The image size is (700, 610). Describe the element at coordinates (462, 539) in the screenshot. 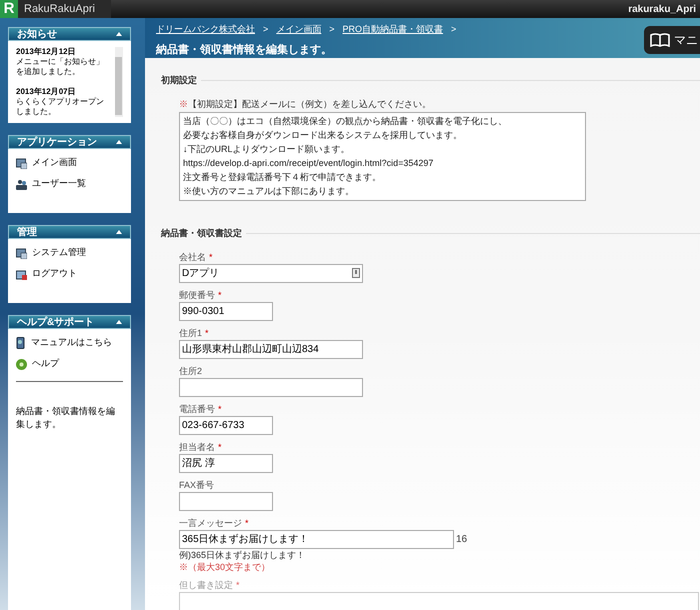

I see `character-counter: 16` at that location.